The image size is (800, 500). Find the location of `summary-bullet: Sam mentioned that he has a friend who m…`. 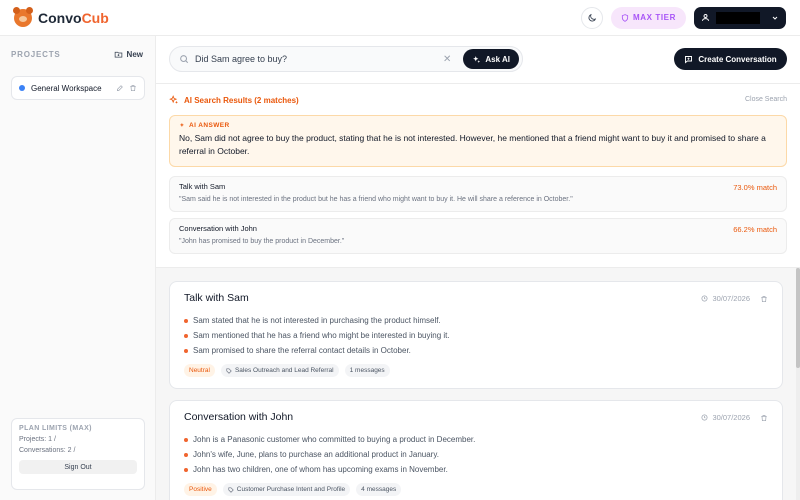

summary-bullet: Sam mentioned that he has a friend who m… is located at coordinates (476, 335).